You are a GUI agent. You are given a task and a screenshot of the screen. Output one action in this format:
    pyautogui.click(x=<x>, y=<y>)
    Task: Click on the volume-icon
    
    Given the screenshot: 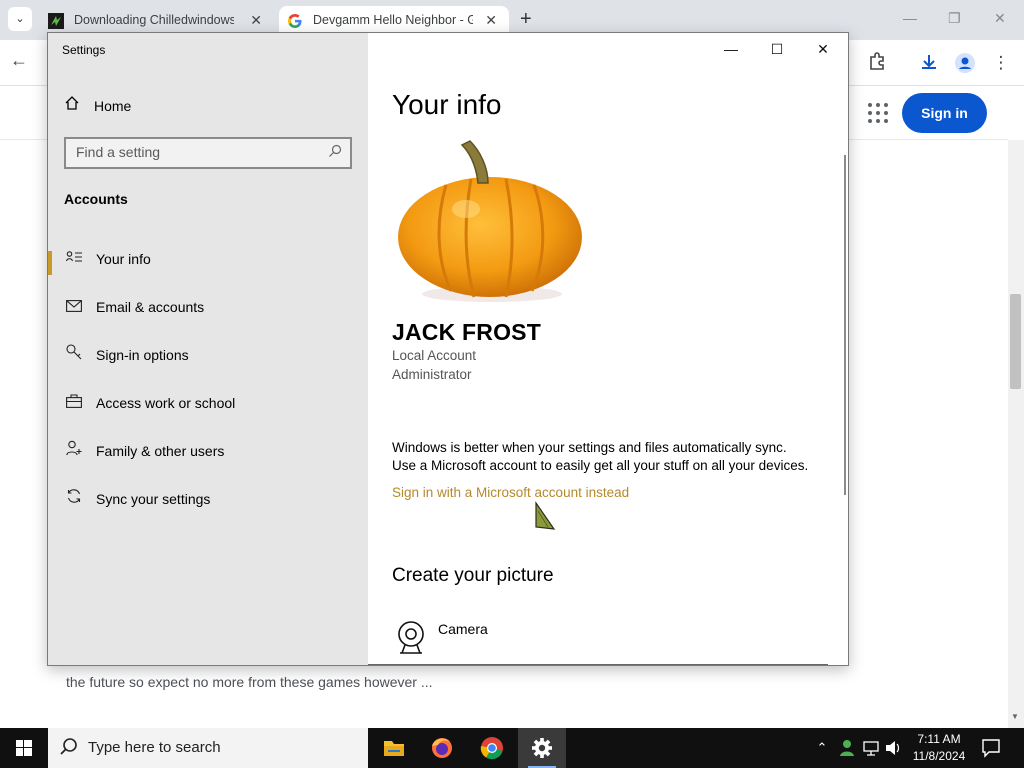 What is the action you would take?
    pyautogui.click(x=893, y=748)
    